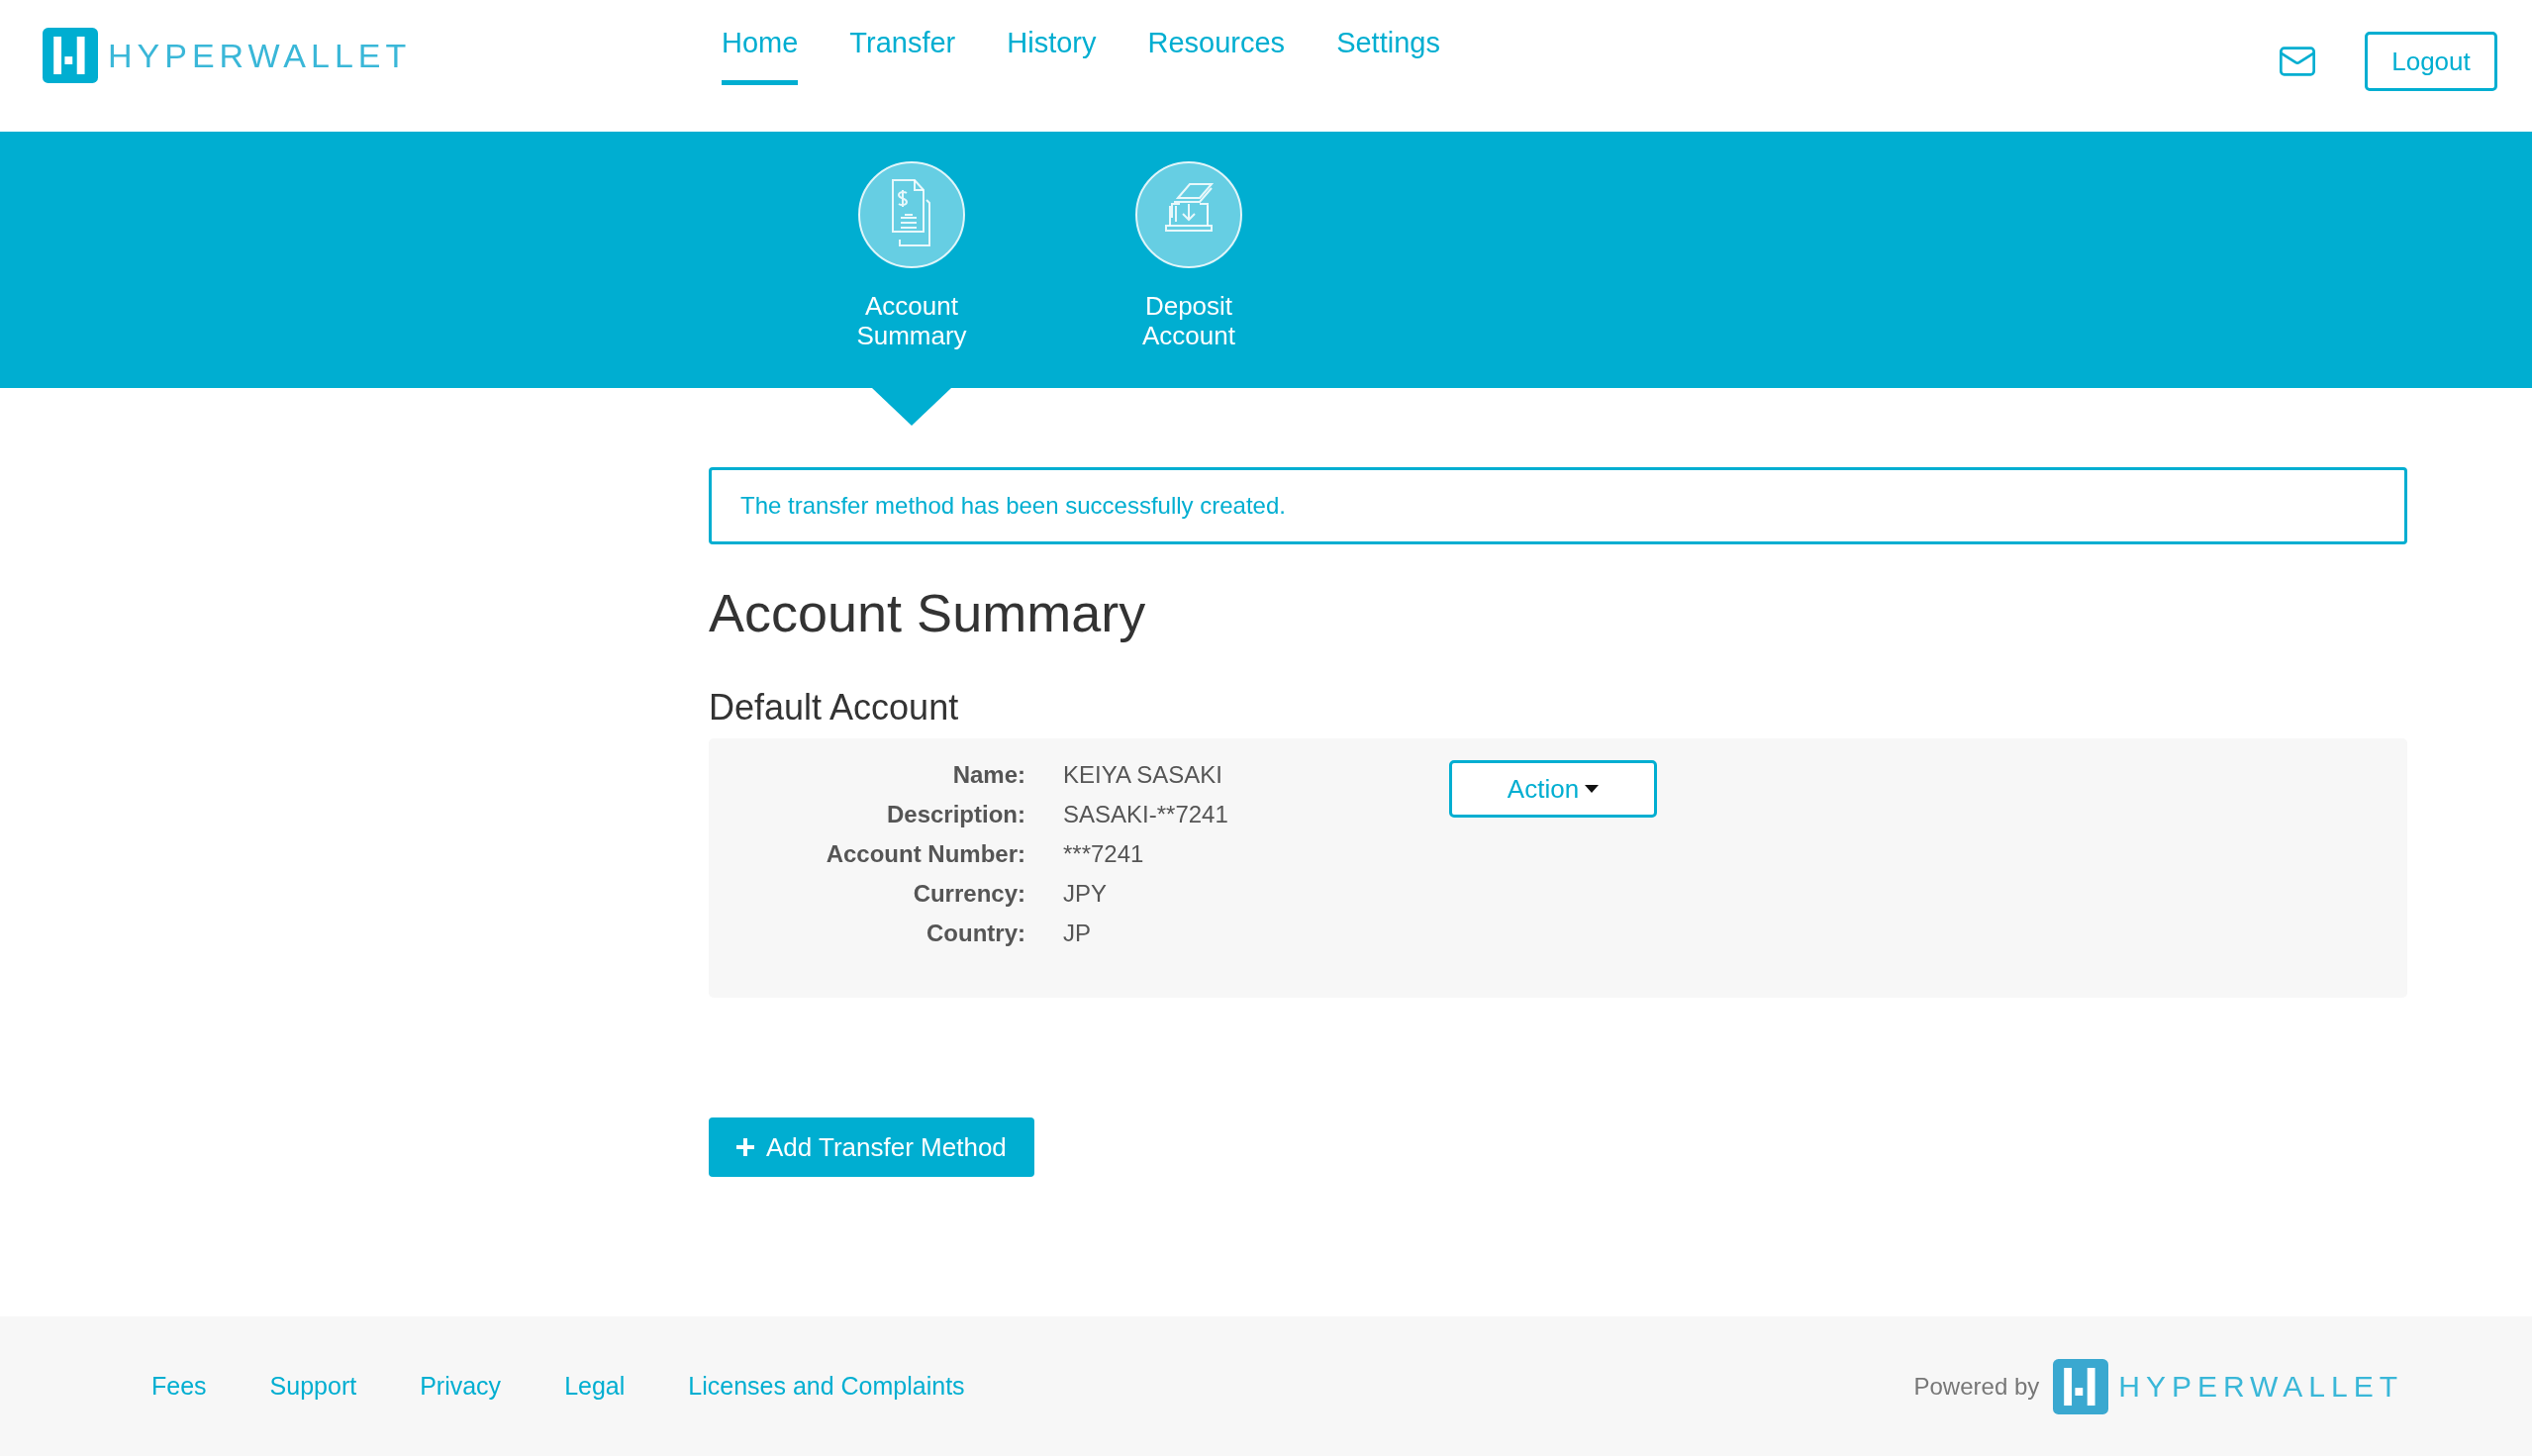  Describe the element at coordinates (928, 612) in the screenshot. I see `page-title: Account Summary` at that location.